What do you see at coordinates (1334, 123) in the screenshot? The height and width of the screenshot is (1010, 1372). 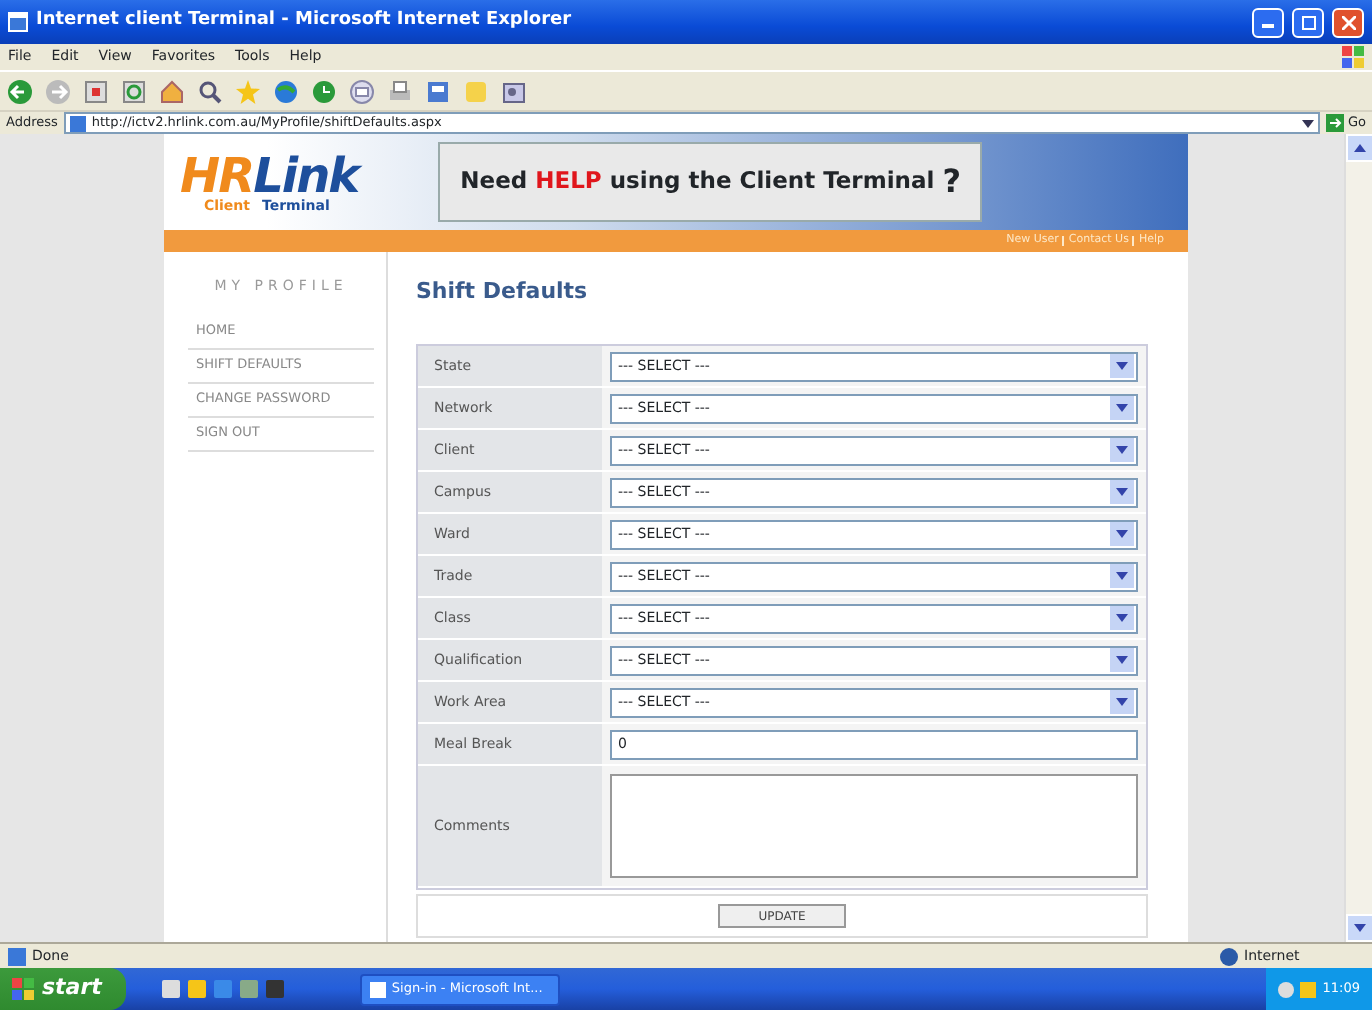 I see `go-arrow-icon` at bounding box center [1334, 123].